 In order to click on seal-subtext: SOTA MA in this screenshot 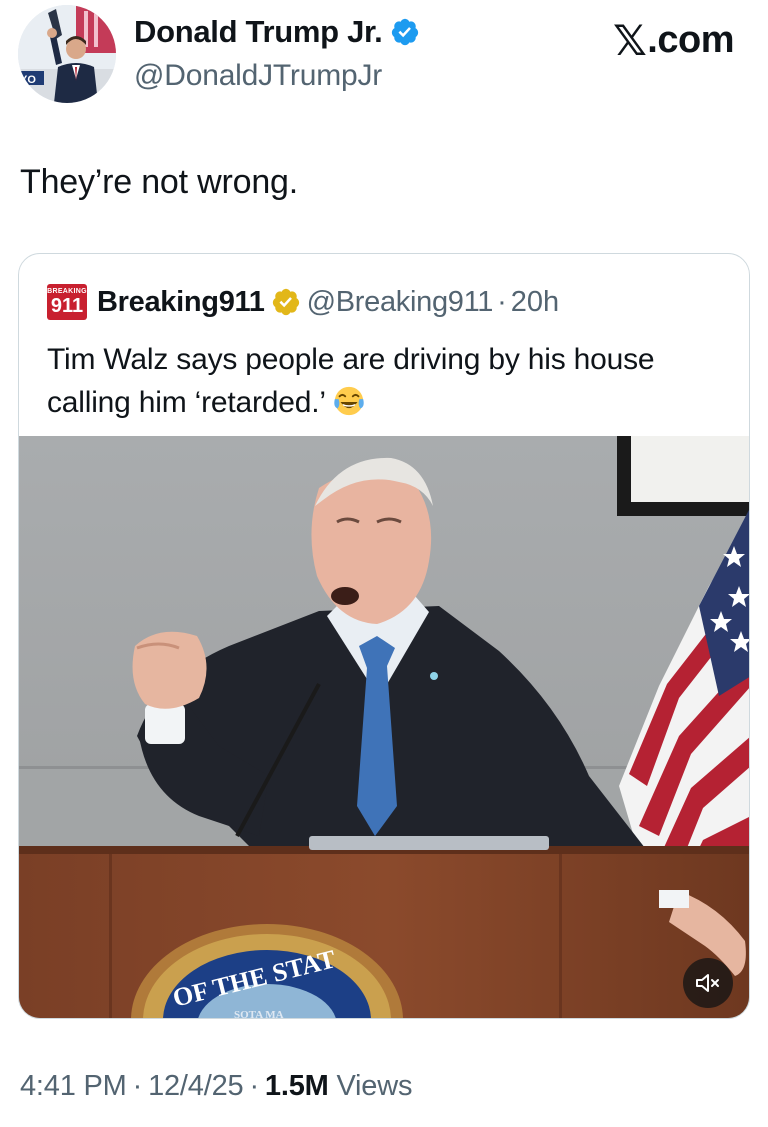, I will do `click(259, 1014)`.